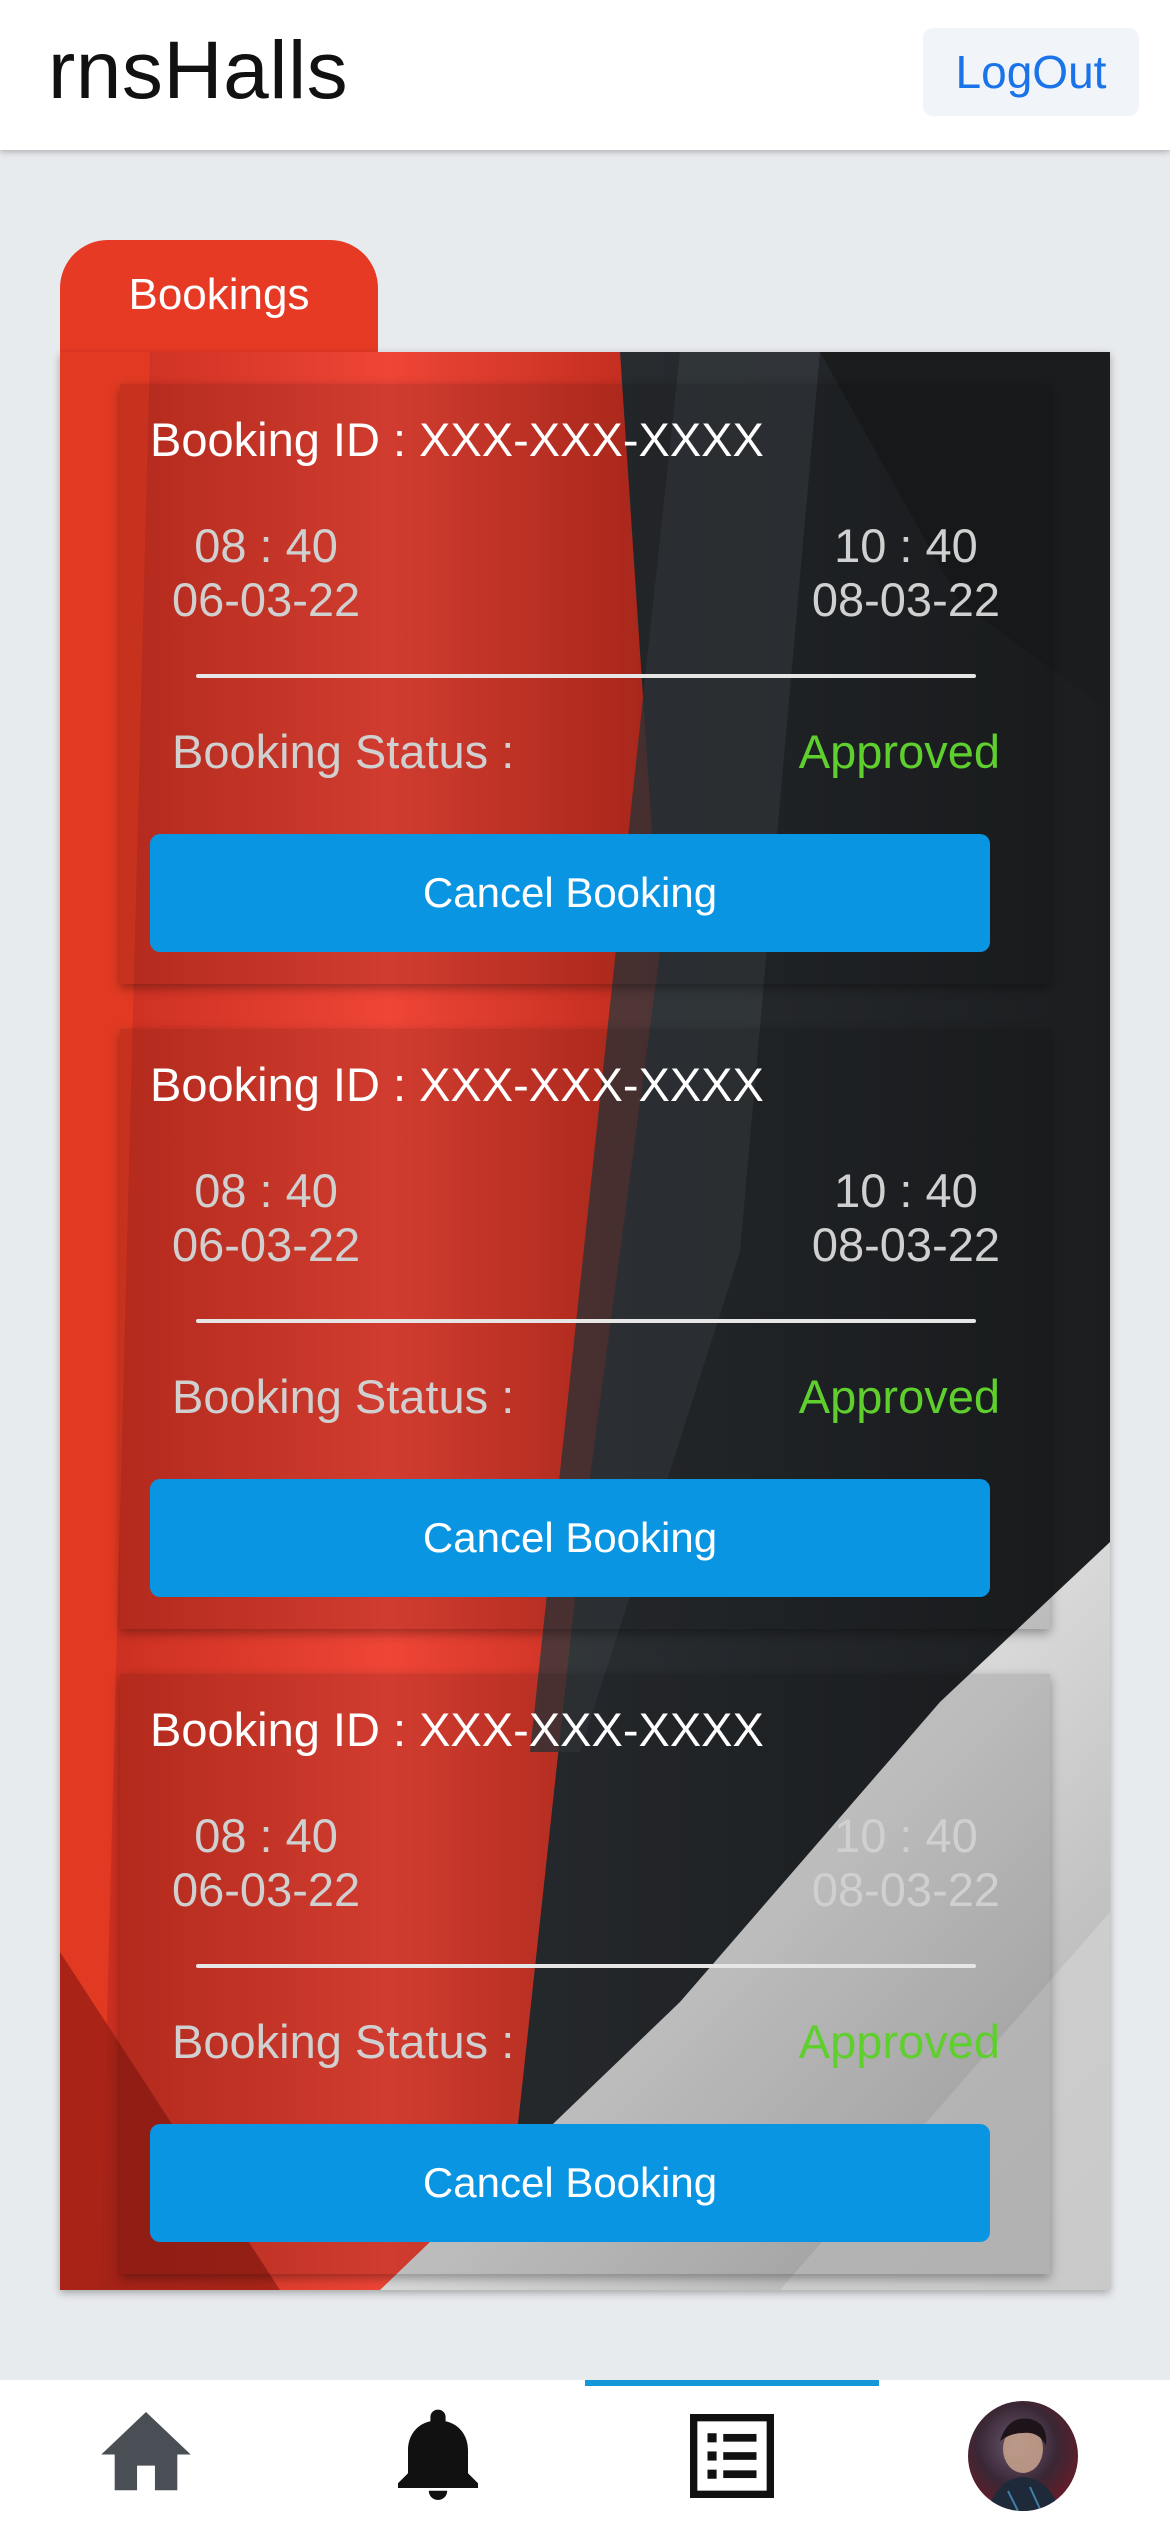  I want to click on app-title: rnsHalls, so click(198, 70).